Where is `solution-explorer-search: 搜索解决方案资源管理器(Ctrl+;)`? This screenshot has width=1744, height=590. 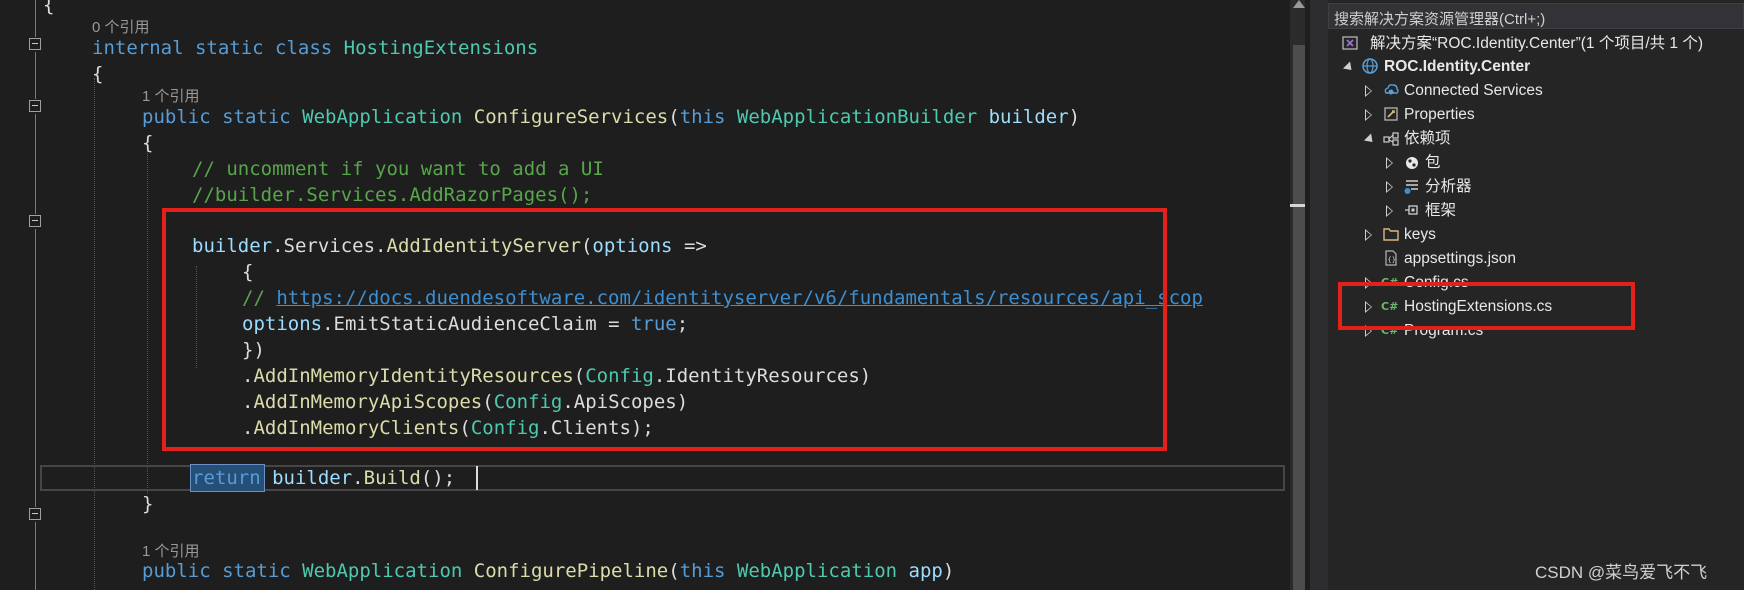 solution-explorer-search: 搜索解决方案资源管理器(Ctrl+;) is located at coordinates (1536, 16).